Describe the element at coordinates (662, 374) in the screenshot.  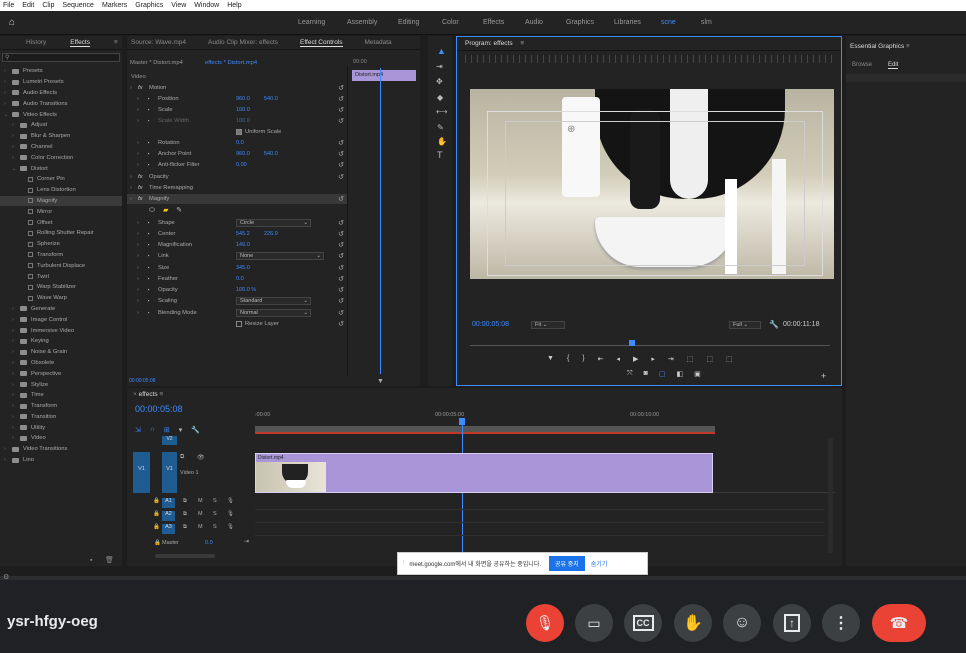
I see `safe-margins-icon: ▢` at that location.